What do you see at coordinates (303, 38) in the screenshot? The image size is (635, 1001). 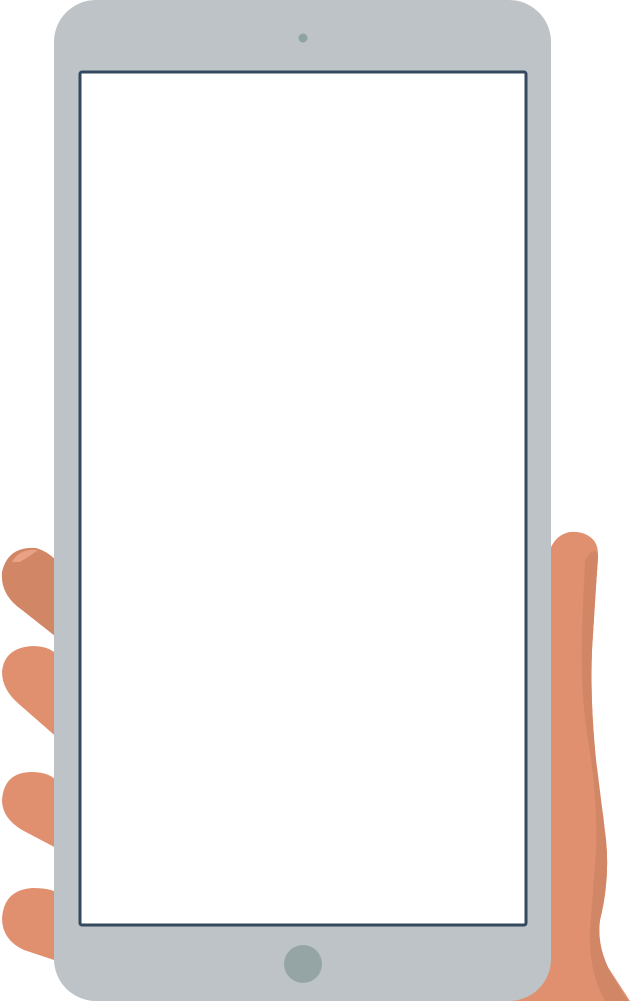 I see `camera-icon` at bounding box center [303, 38].